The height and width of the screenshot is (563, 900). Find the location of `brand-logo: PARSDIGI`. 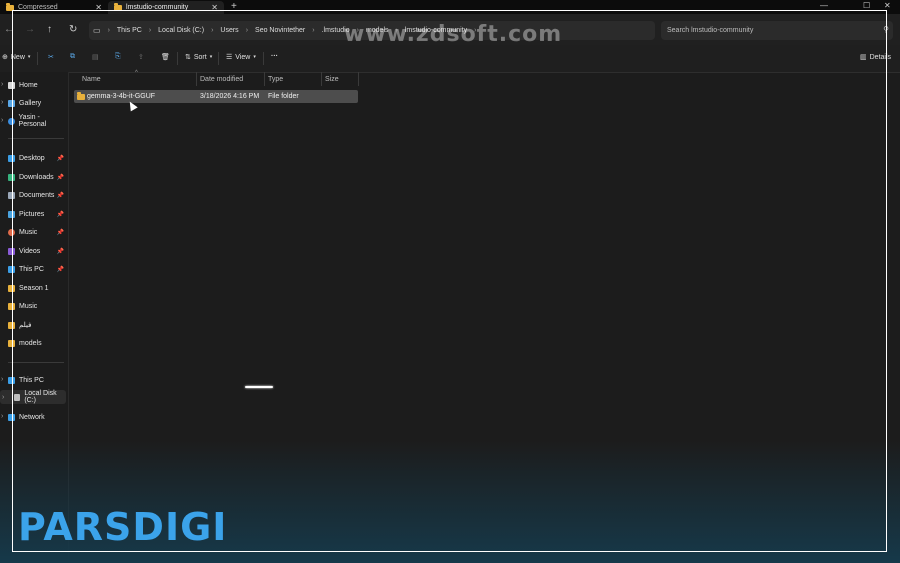

brand-logo: PARSDIGI is located at coordinates (123, 527).